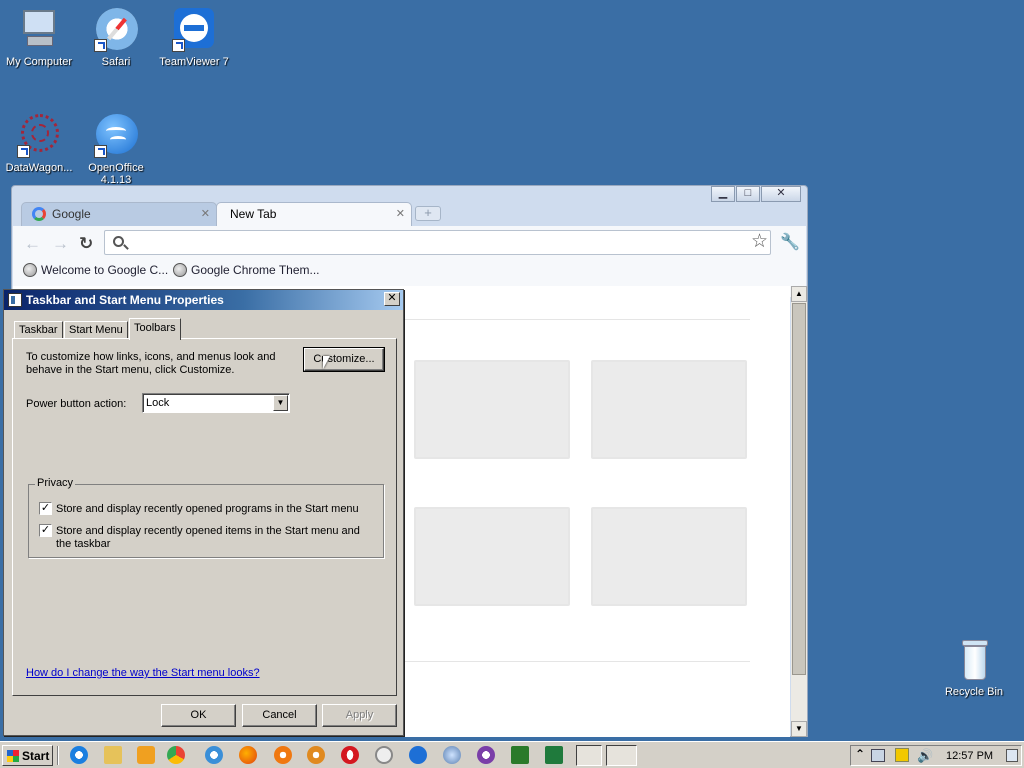  I want to click on power-button-label: Power button action:, so click(76, 404).